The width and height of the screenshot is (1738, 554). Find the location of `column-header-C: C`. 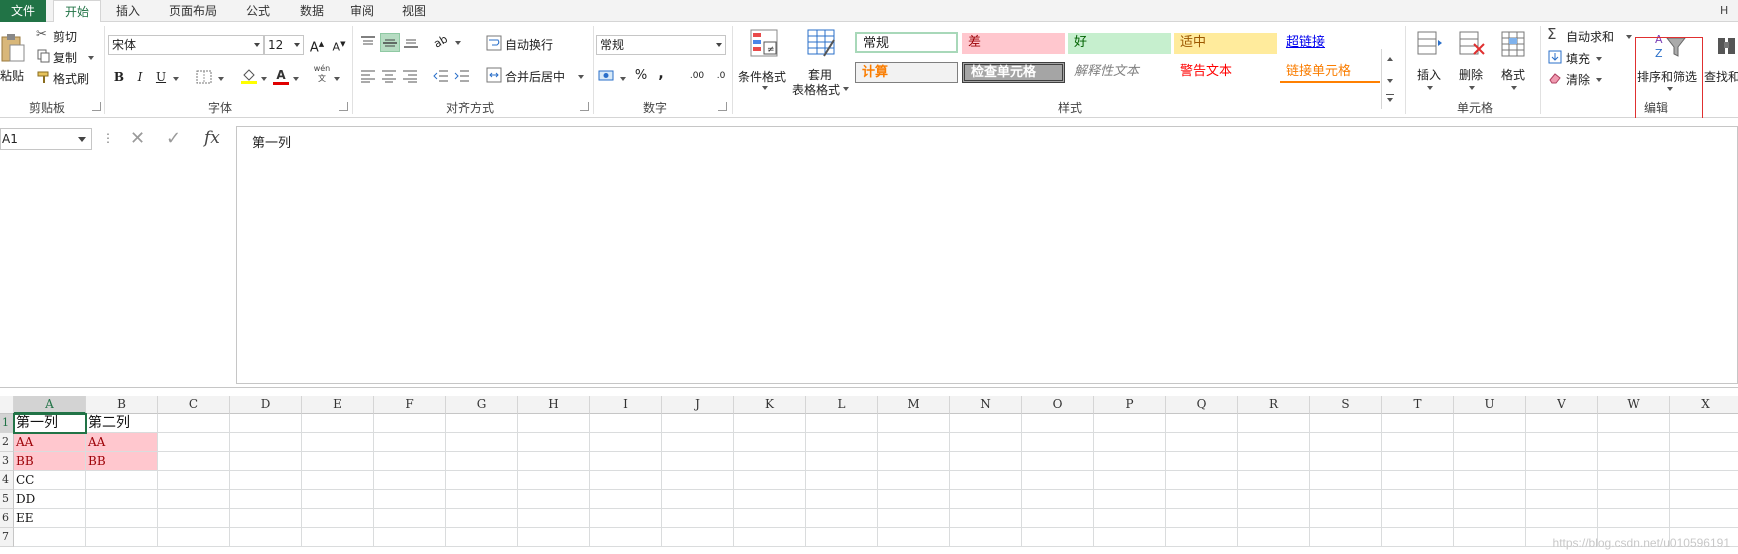

column-header-C: C is located at coordinates (194, 405).